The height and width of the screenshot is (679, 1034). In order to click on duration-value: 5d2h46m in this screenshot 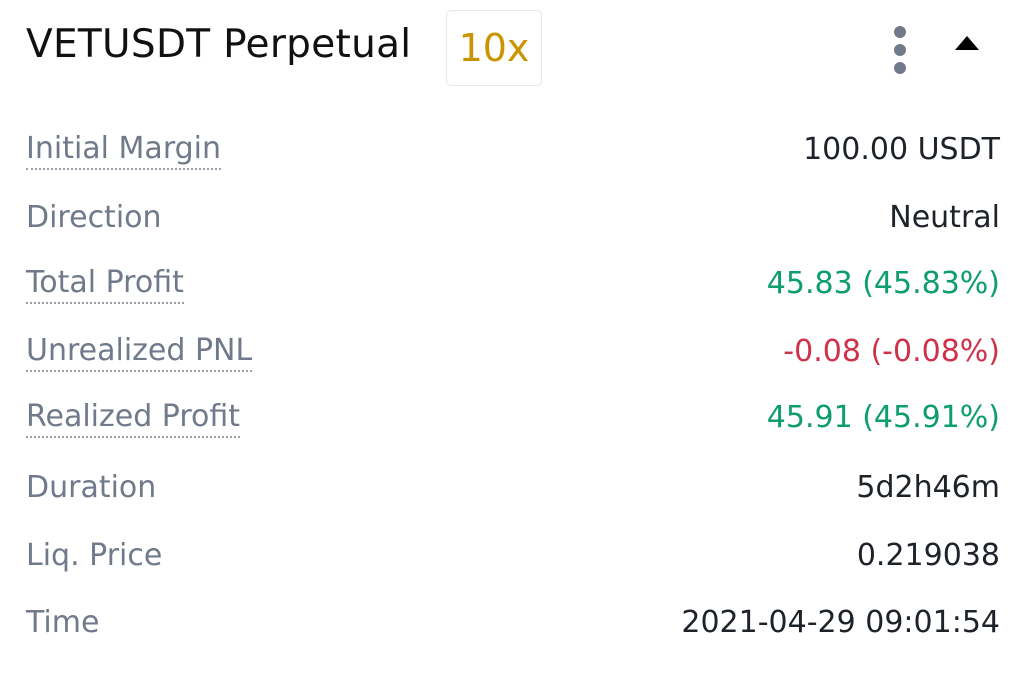, I will do `click(928, 487)`.